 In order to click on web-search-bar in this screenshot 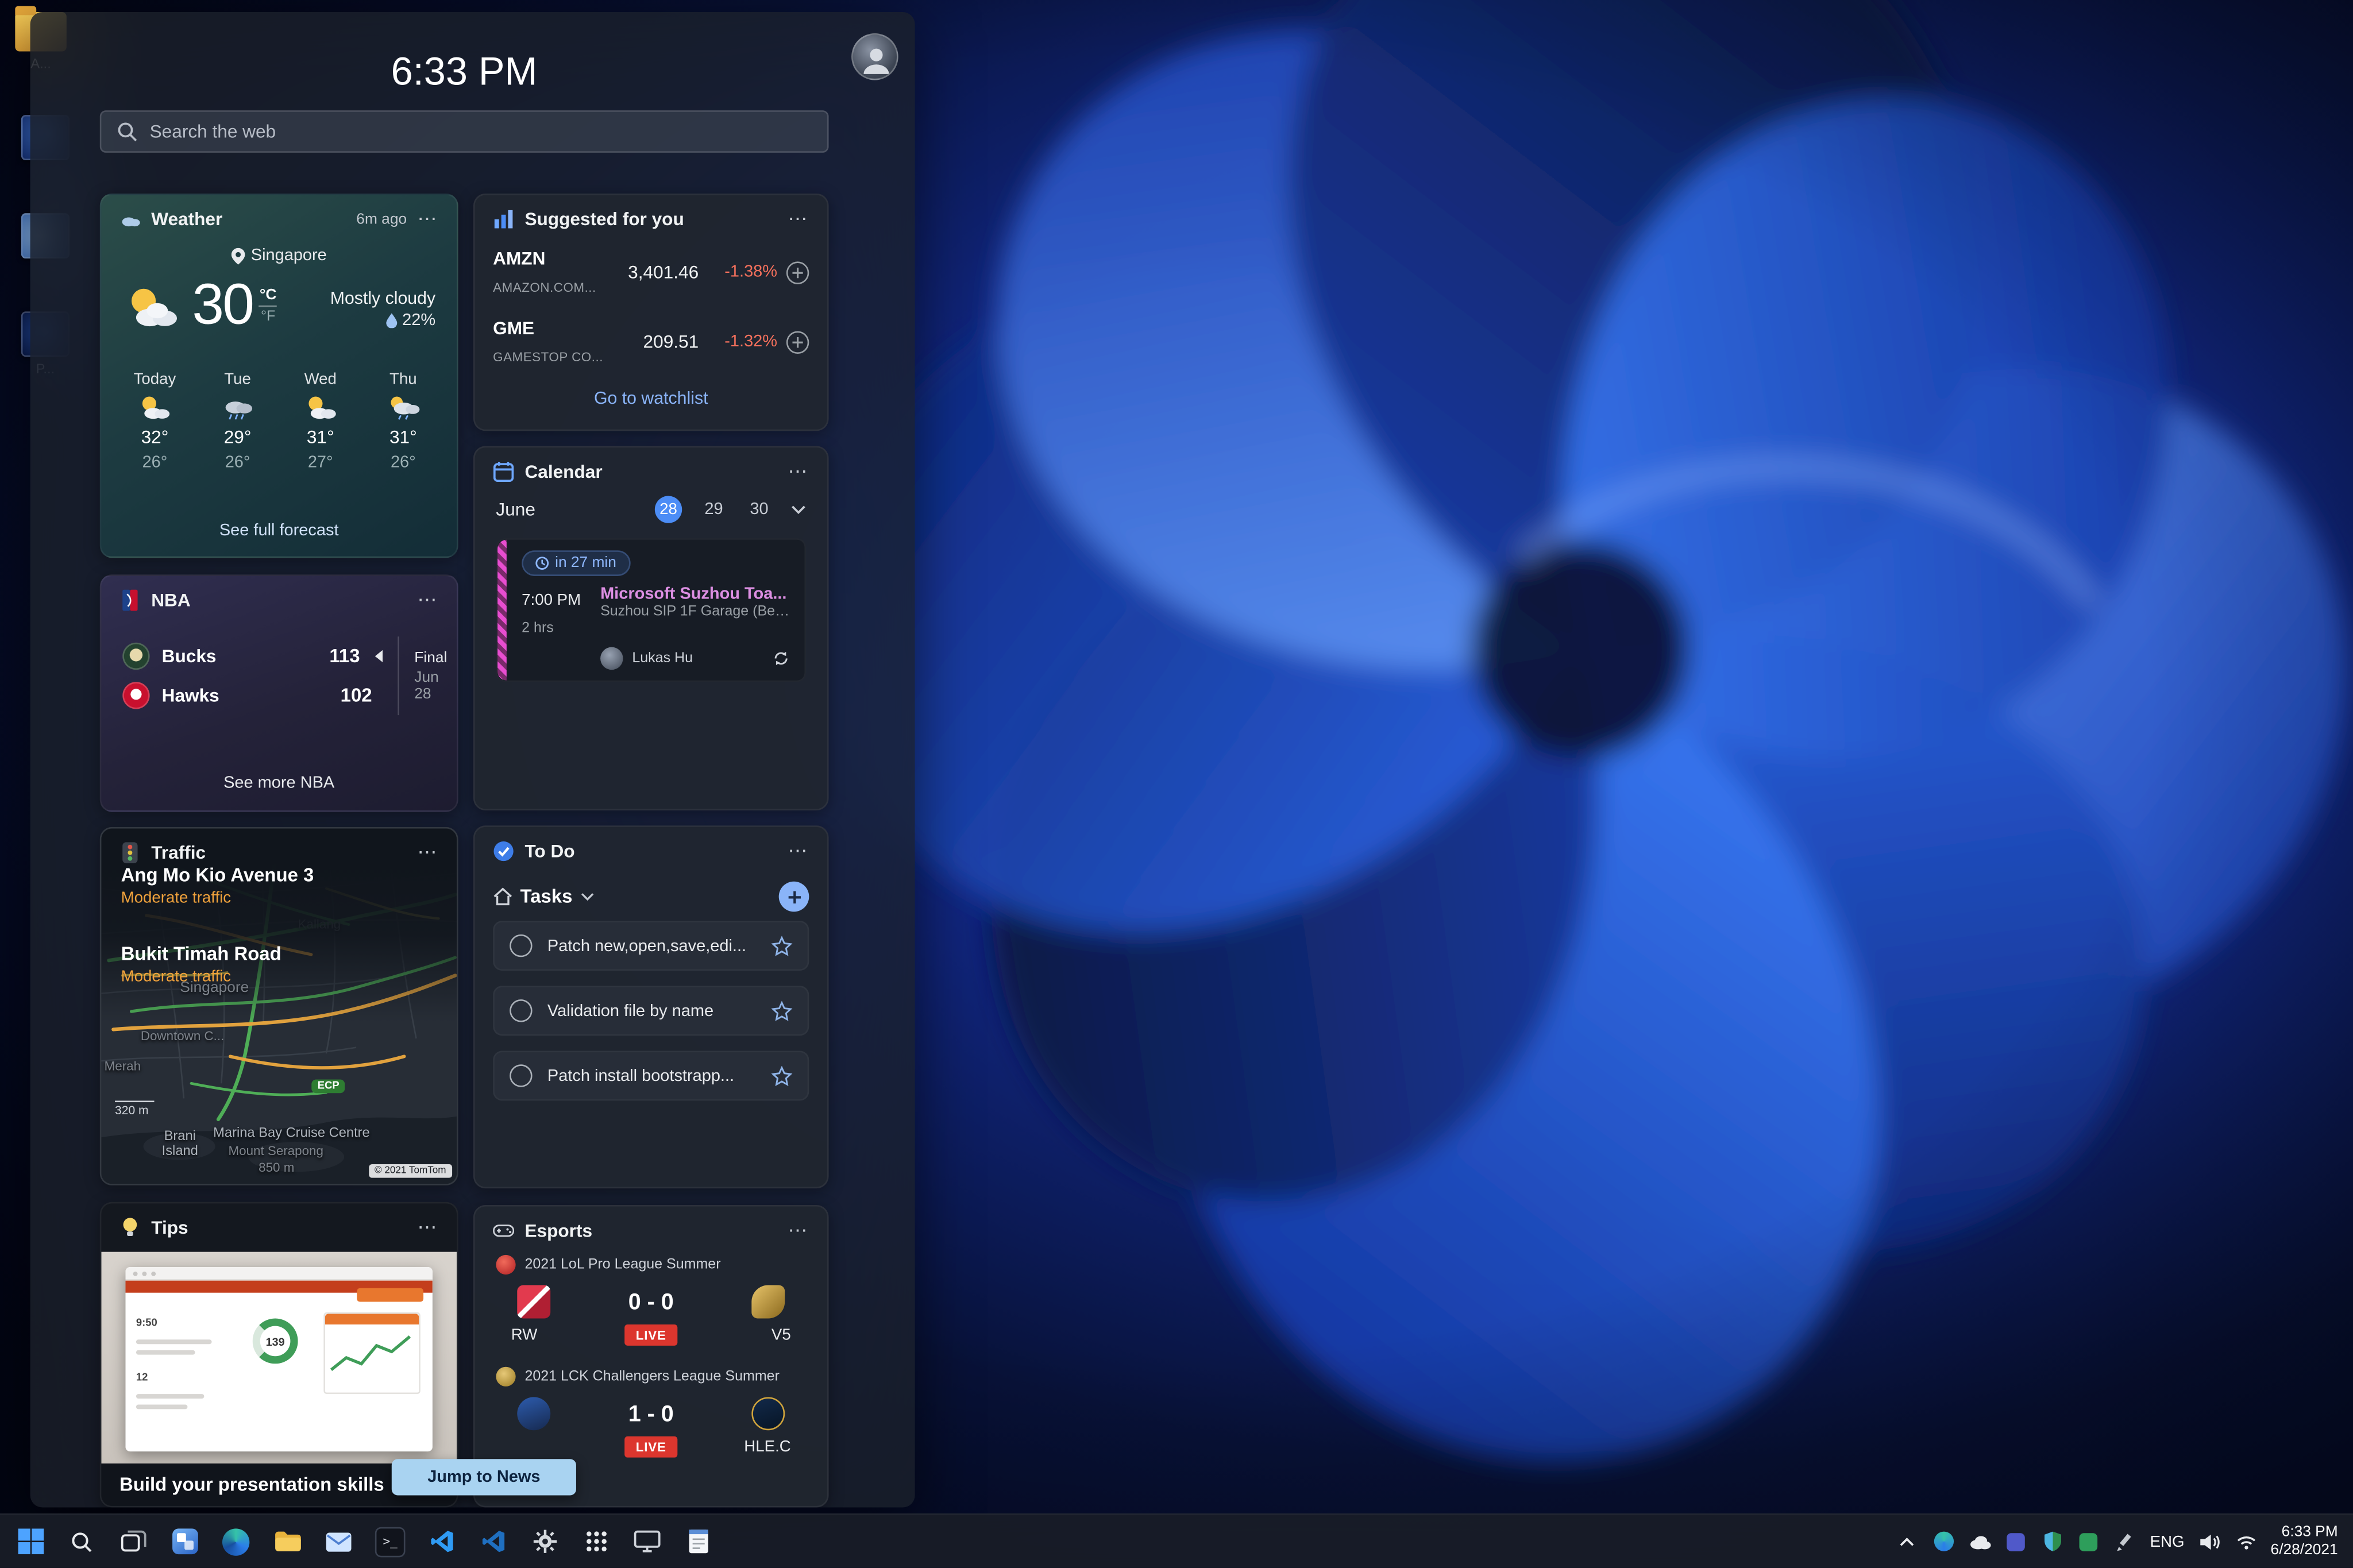, I will do `click(464, 131)`.